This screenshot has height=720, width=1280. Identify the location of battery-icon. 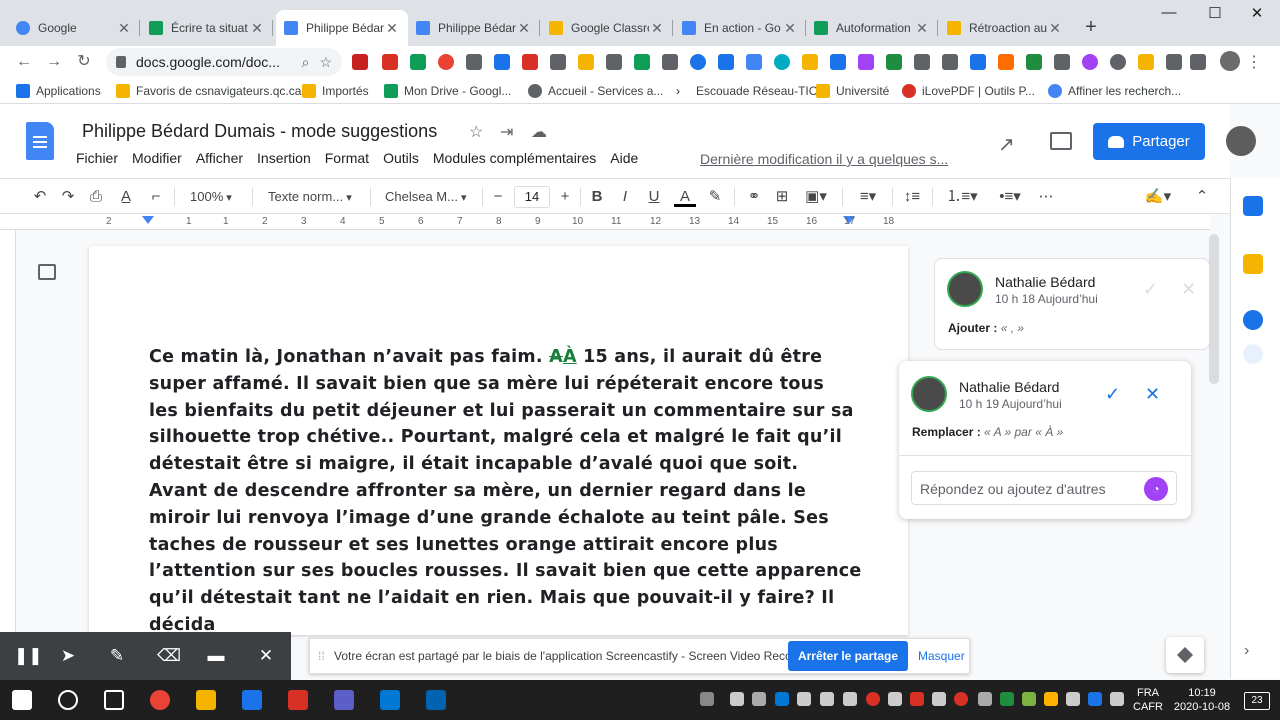
(850, 699).